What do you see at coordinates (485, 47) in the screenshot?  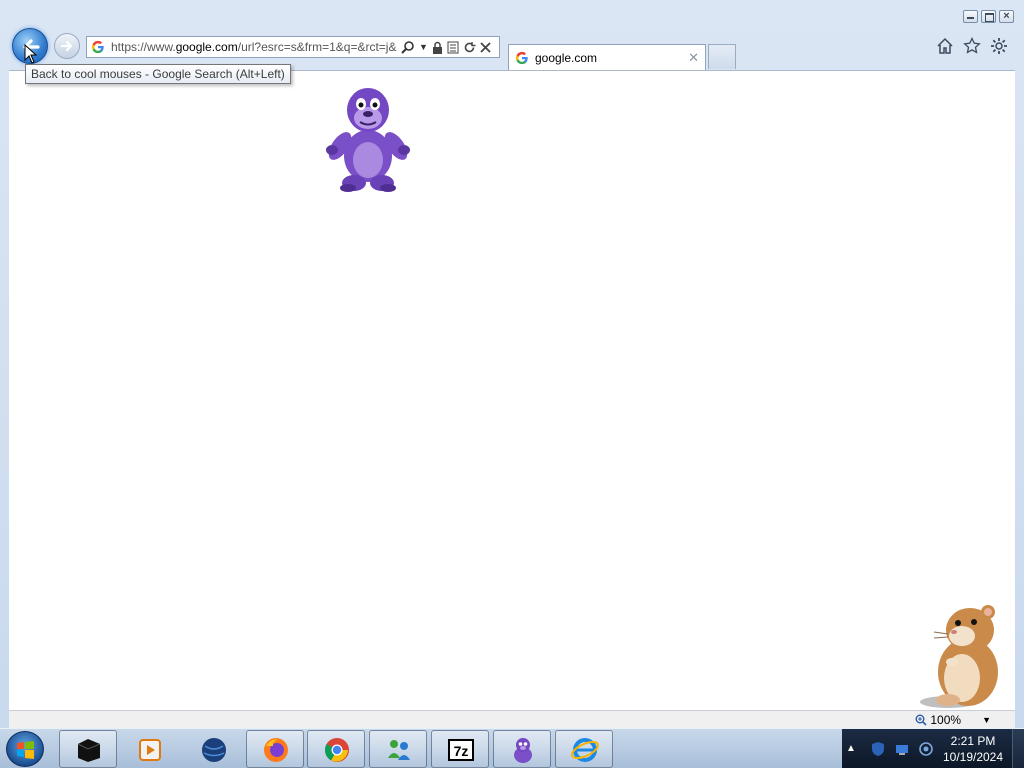 I see `stop-icon` at bounding box center [485, 47].